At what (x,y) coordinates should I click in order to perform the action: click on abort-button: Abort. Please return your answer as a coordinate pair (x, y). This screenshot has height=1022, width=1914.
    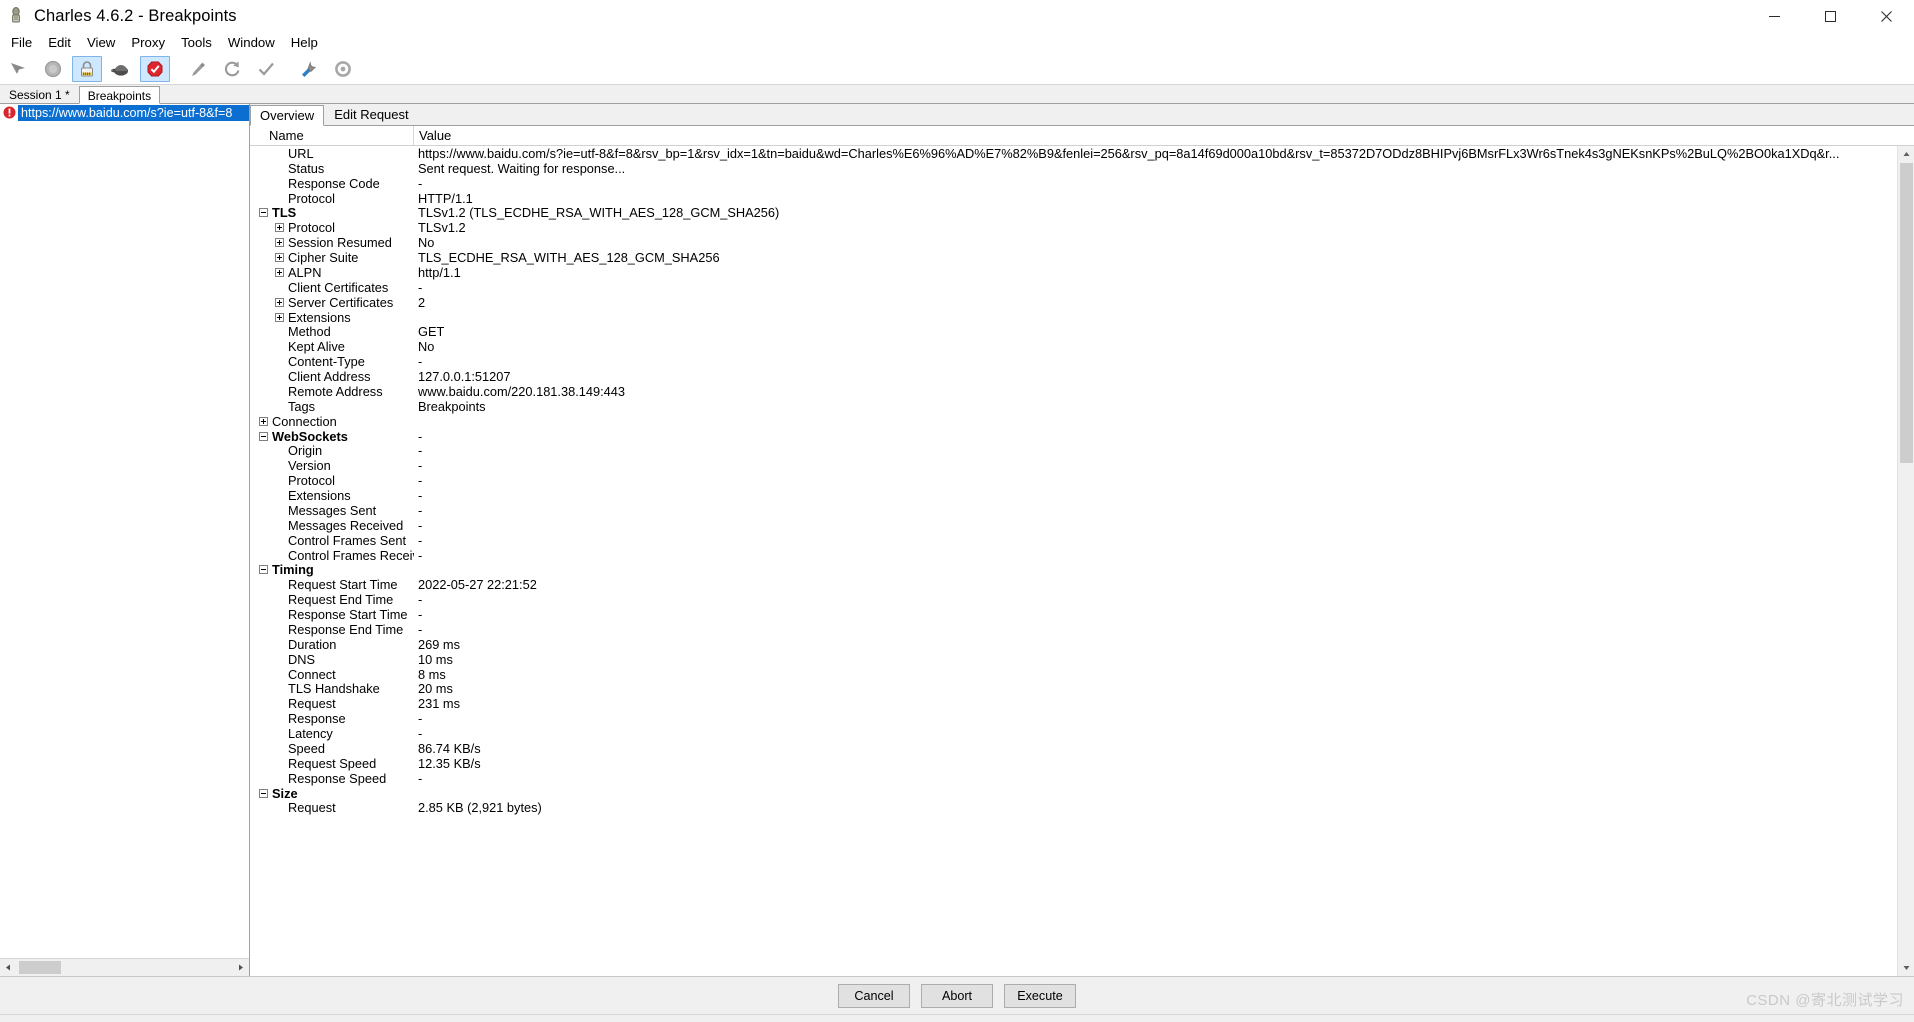
    Looking at the image, I should click on (957, 995).